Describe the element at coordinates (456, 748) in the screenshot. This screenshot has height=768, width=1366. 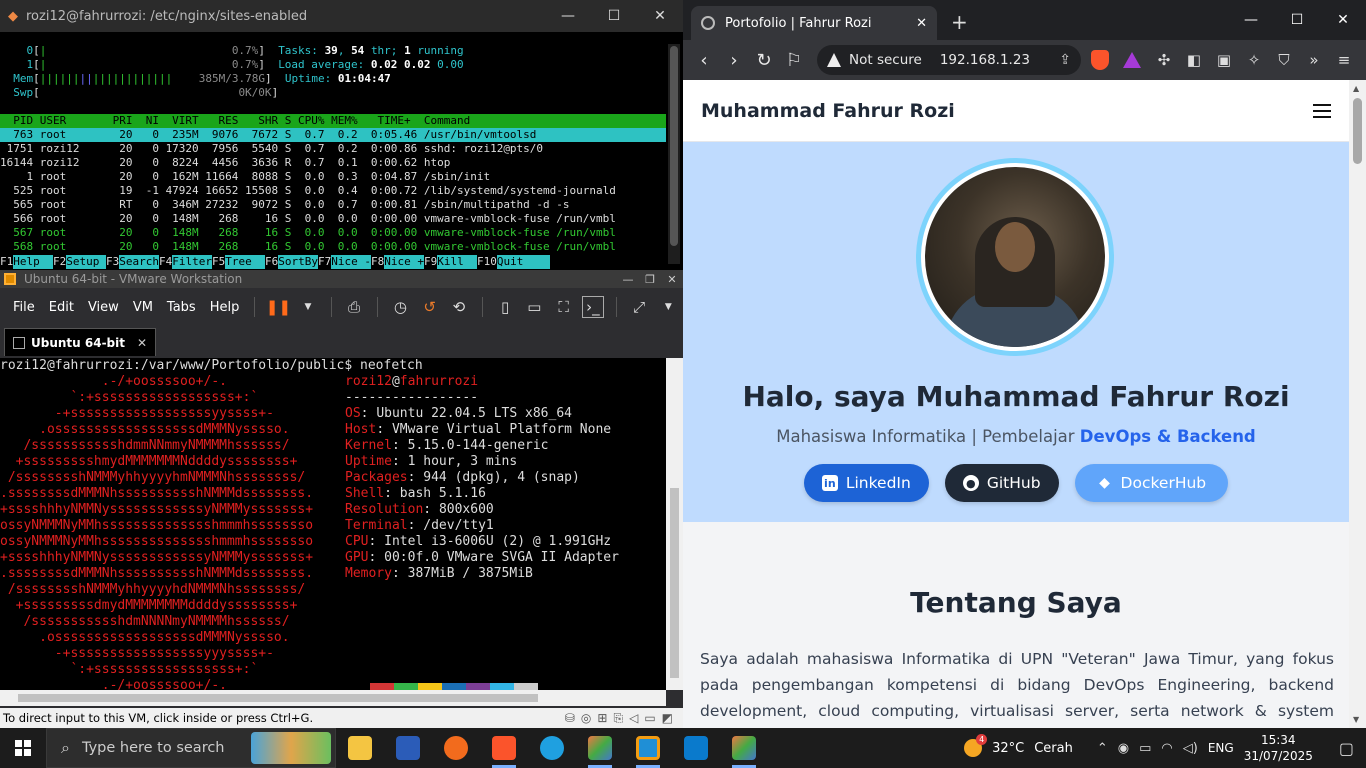
I see `taskbar-app-orange` at that location.